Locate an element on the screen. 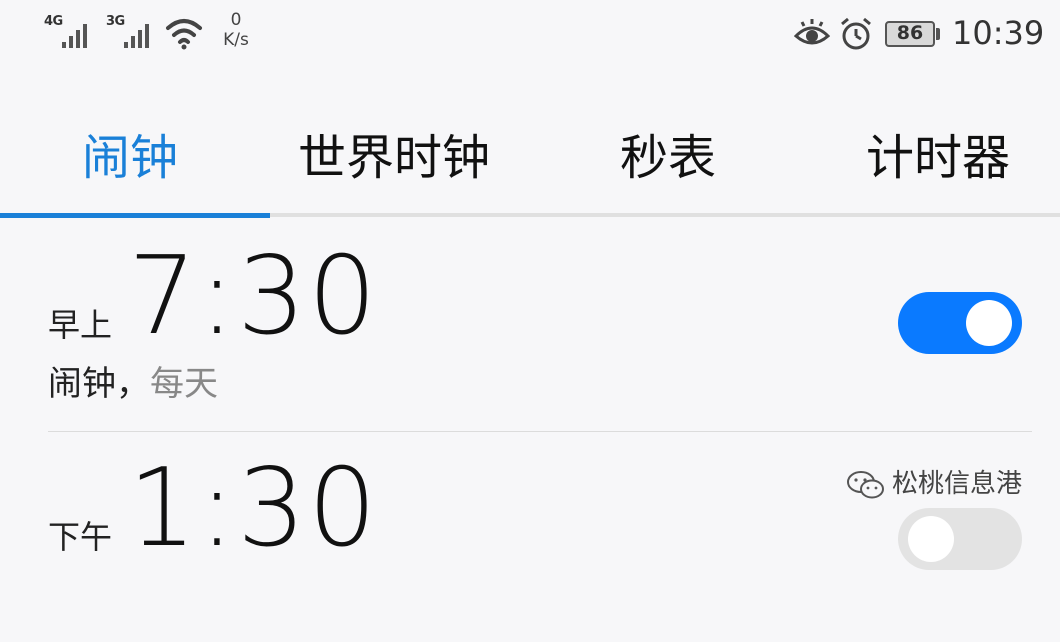 This screenshot has height=642, width=1060. alarm-time: 7:30 is located at coordinates (253, 296).